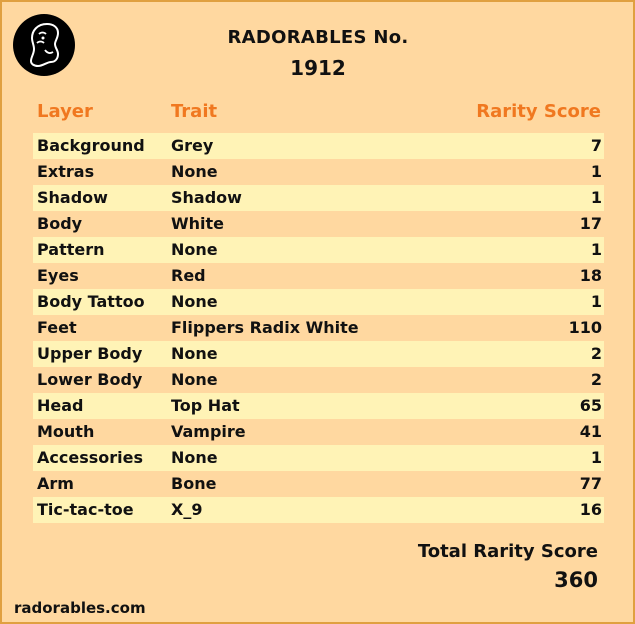 The height and width of the screenshot is (624, 635). Describe the element at coordinates (318, 146) in the screenshot. I see `table-row: Background Grey 7` at that location.